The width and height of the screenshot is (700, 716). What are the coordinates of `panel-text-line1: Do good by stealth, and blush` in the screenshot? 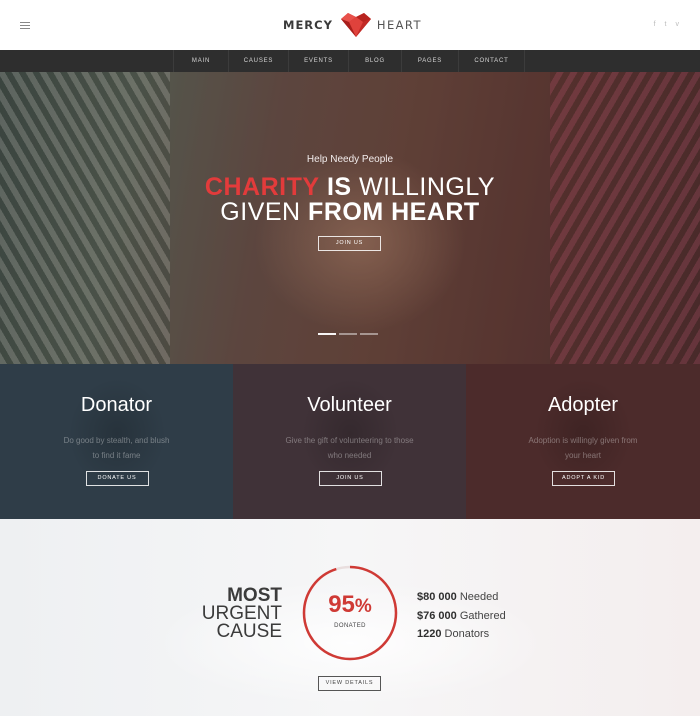 It's located at (116, 440).